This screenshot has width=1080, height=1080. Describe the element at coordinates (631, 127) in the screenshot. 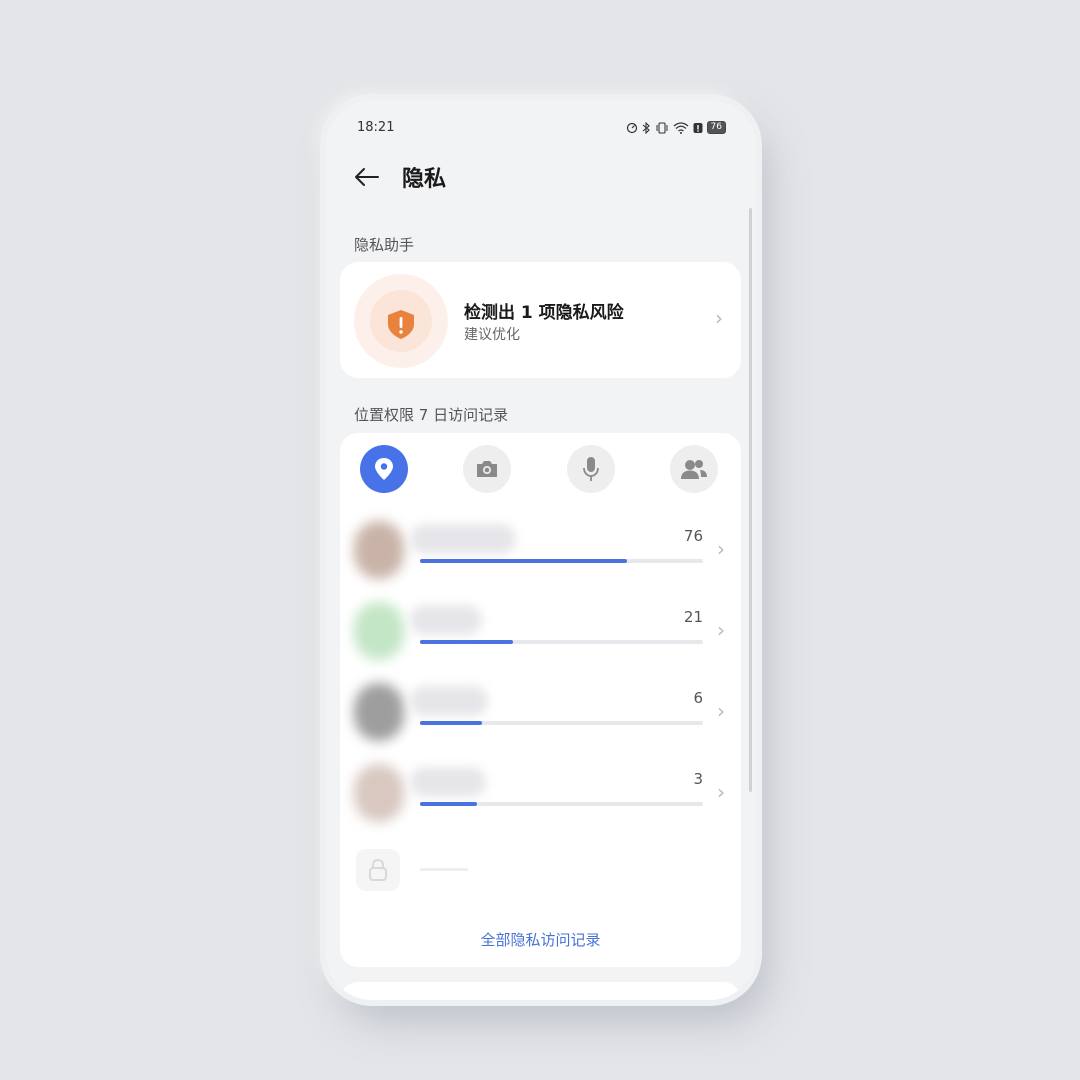

I see `speed-icon` at that location.